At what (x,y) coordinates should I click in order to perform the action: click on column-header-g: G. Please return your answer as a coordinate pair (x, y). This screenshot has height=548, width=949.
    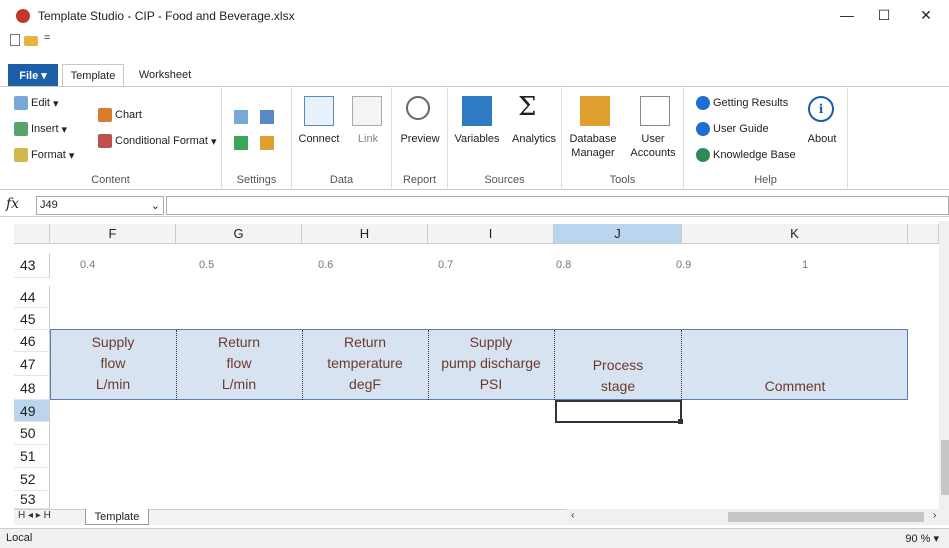
    Looking at the image, I should click on (239, 234).